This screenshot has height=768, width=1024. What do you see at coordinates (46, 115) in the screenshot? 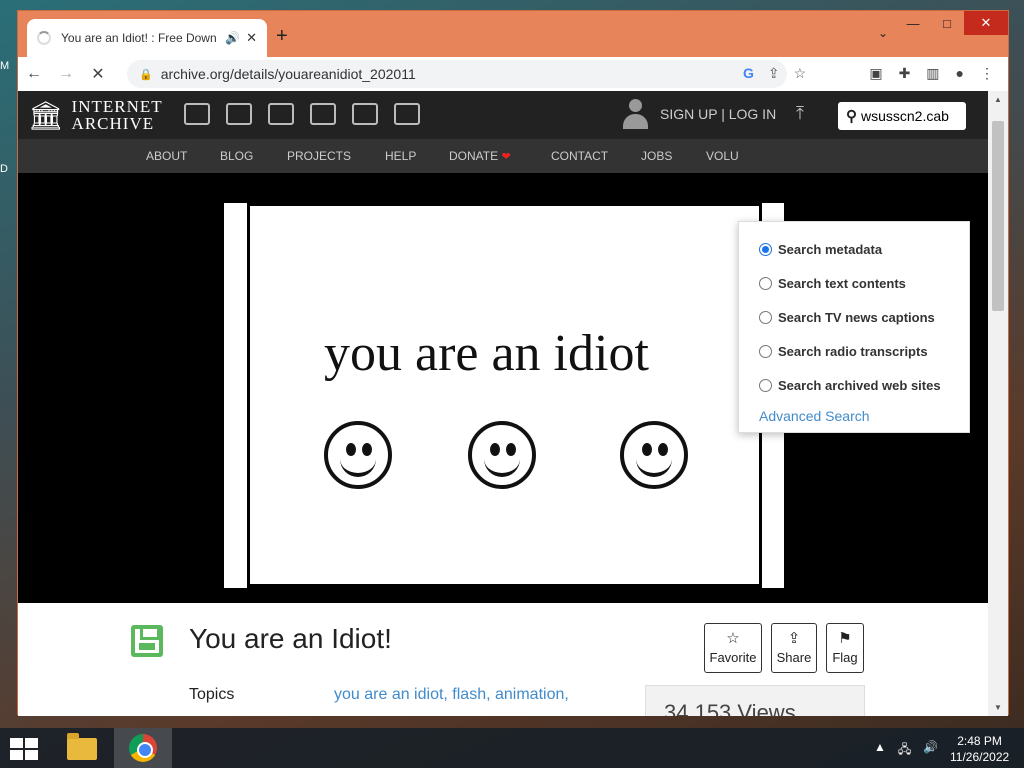
I see `ia-temple-icon: 🏛` at bounding box center [46, 115].